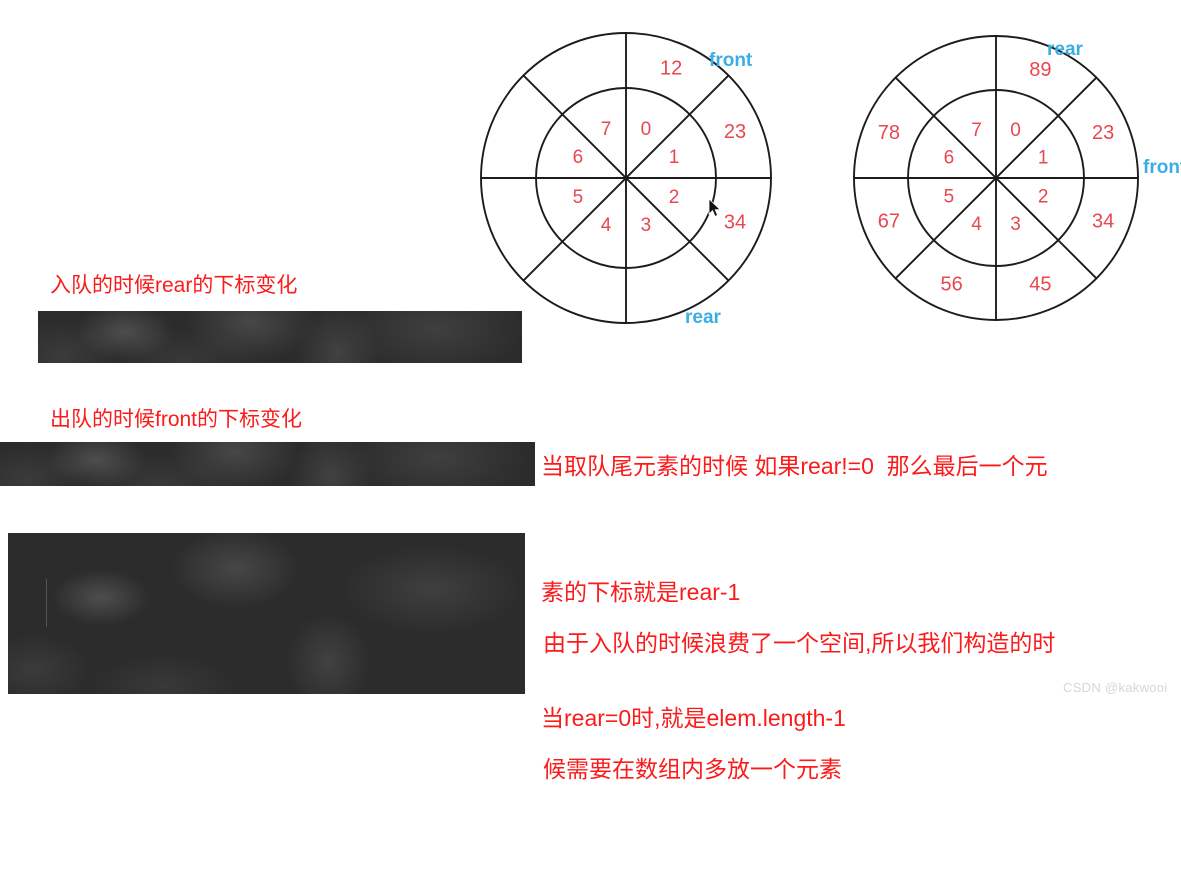  I want to click on outer-cell-67: 67, so click(889, 222).